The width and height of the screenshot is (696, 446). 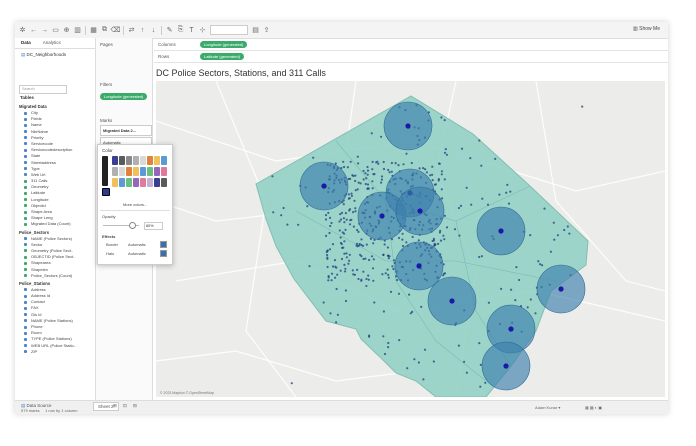 I want to click on duplicate-icon: ⧉, so click(x=104, y=30).